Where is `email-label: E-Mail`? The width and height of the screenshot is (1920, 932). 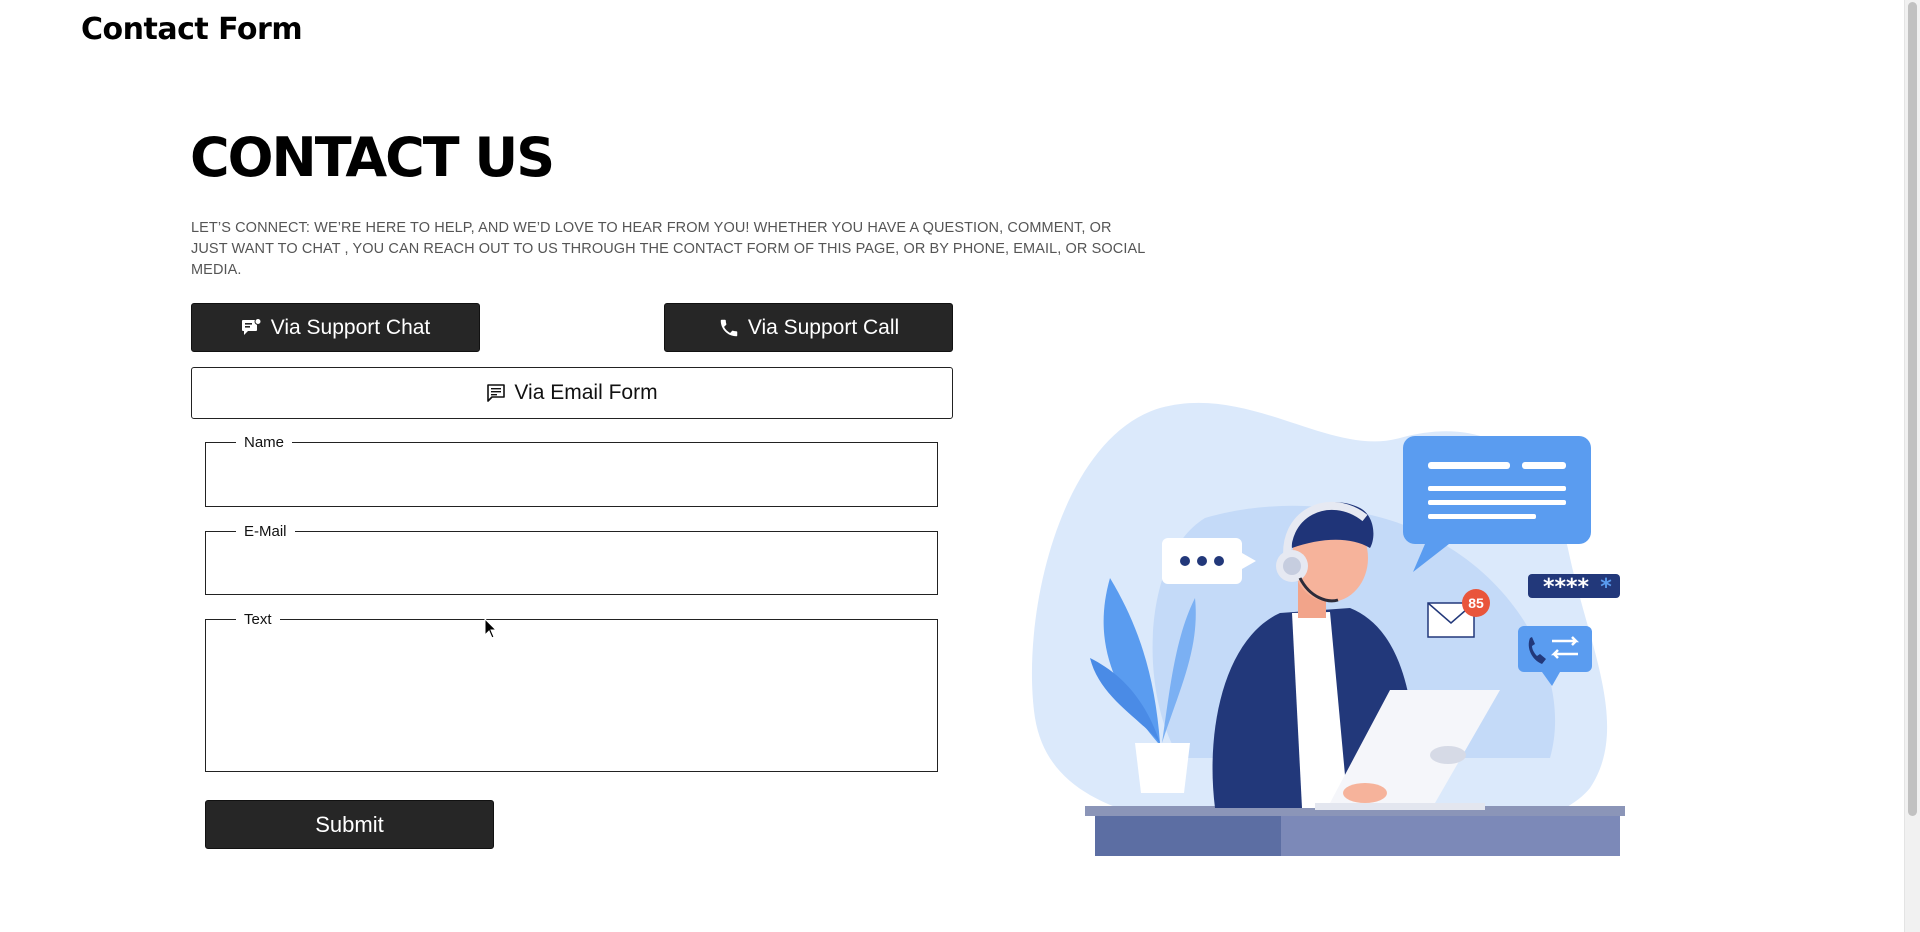 email-label: E-Mail is located at coordinates (265, 531).